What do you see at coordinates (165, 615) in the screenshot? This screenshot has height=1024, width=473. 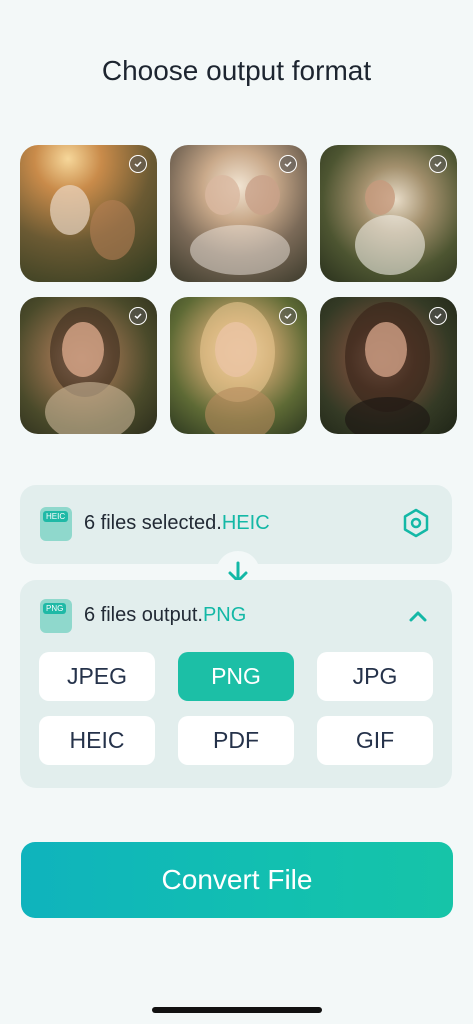 I see `output-files-label: 6 files output.PNG` at bounding box center [165, 615].